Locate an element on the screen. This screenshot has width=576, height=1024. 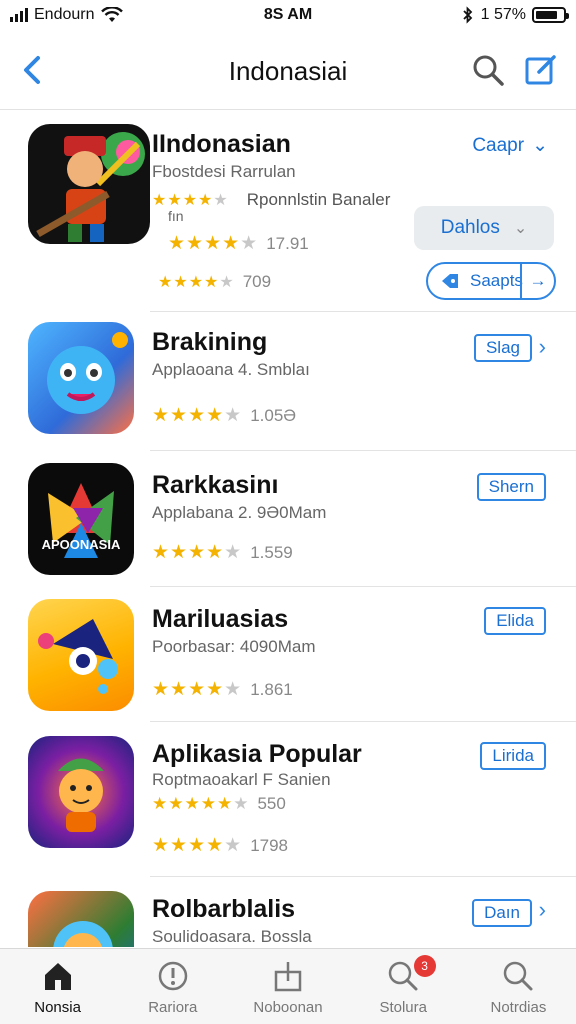
rating-line: ★★★★★ 1.559 is located at coordinates (222, 552).